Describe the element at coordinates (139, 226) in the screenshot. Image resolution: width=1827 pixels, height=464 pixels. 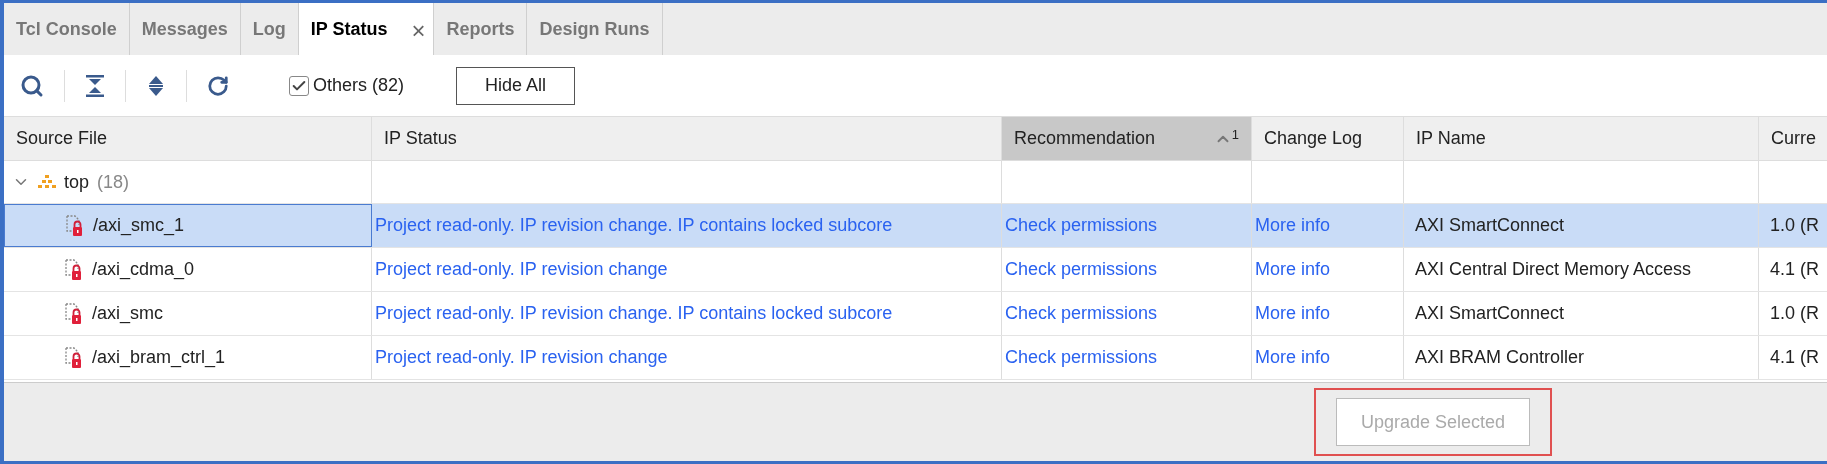
I see `source-file: /axi_smc_1` at that location.